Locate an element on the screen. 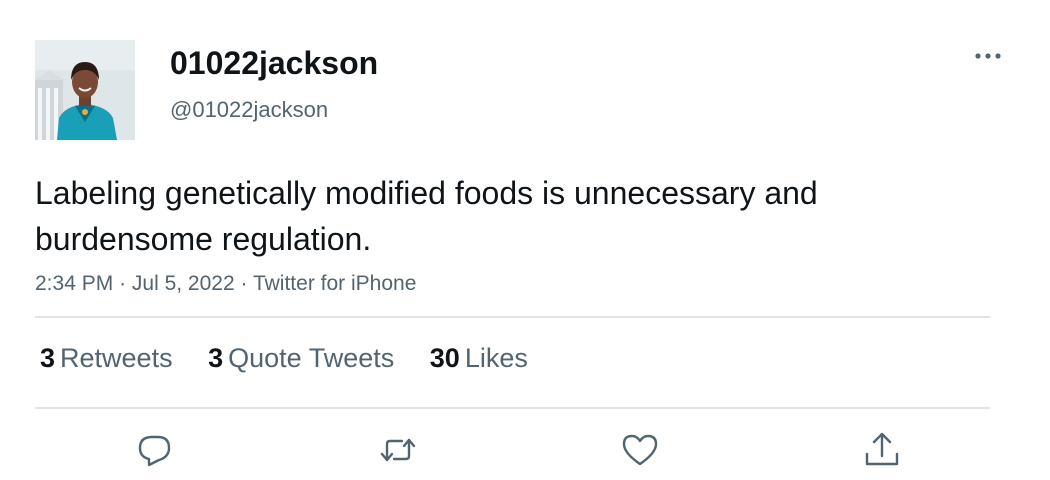 The image size is (1050, 480). user-handle: @01022jackson is located at coordinates (249, 110).